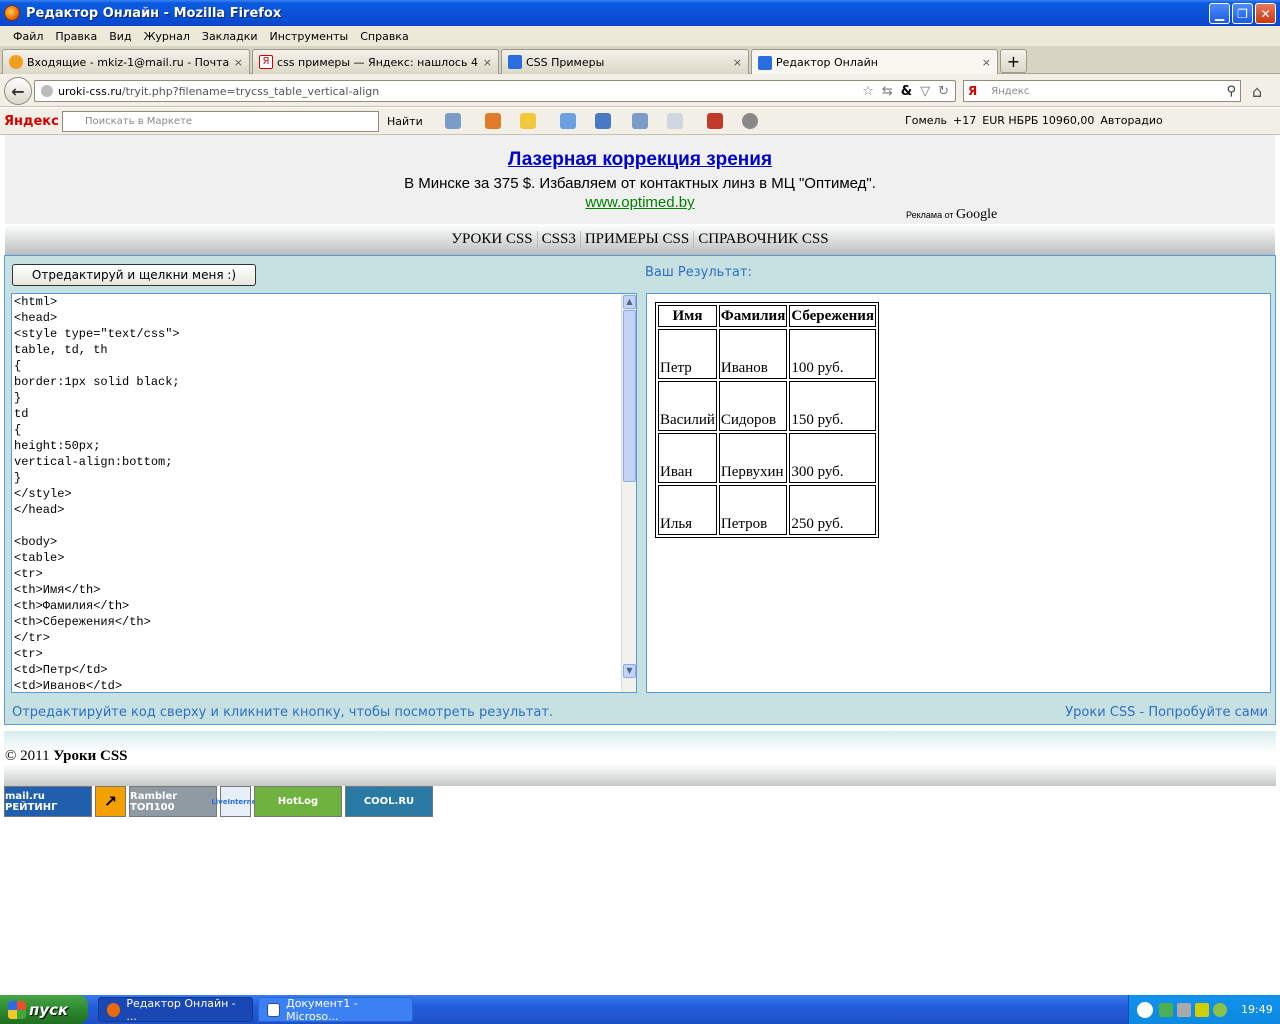 The width and height of the screenshot is (1280, 1024). What do you see at coordinates (925, 91) in the screenshot?
I see `dropdown-icon: ▽` at bounding box center [925, 91].